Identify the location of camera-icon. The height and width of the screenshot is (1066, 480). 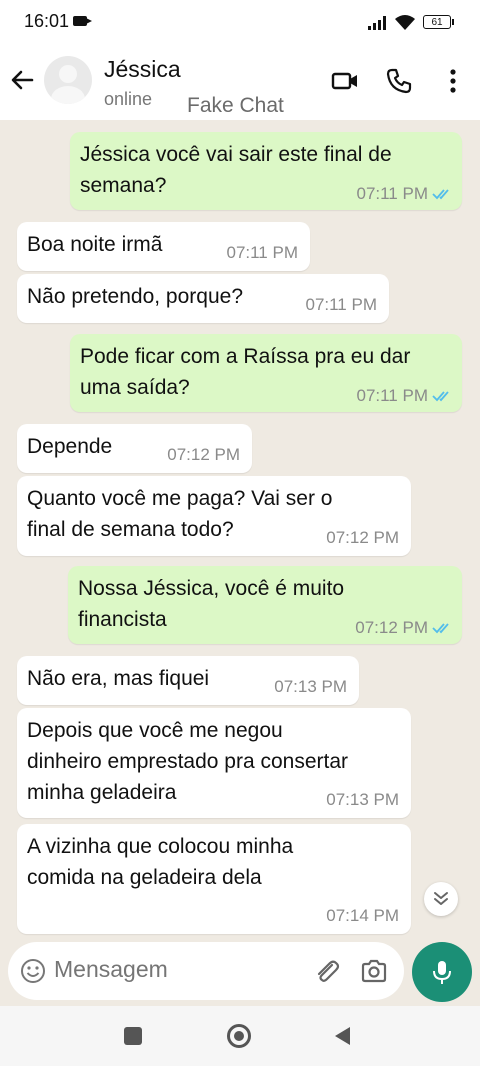
(374, 971).